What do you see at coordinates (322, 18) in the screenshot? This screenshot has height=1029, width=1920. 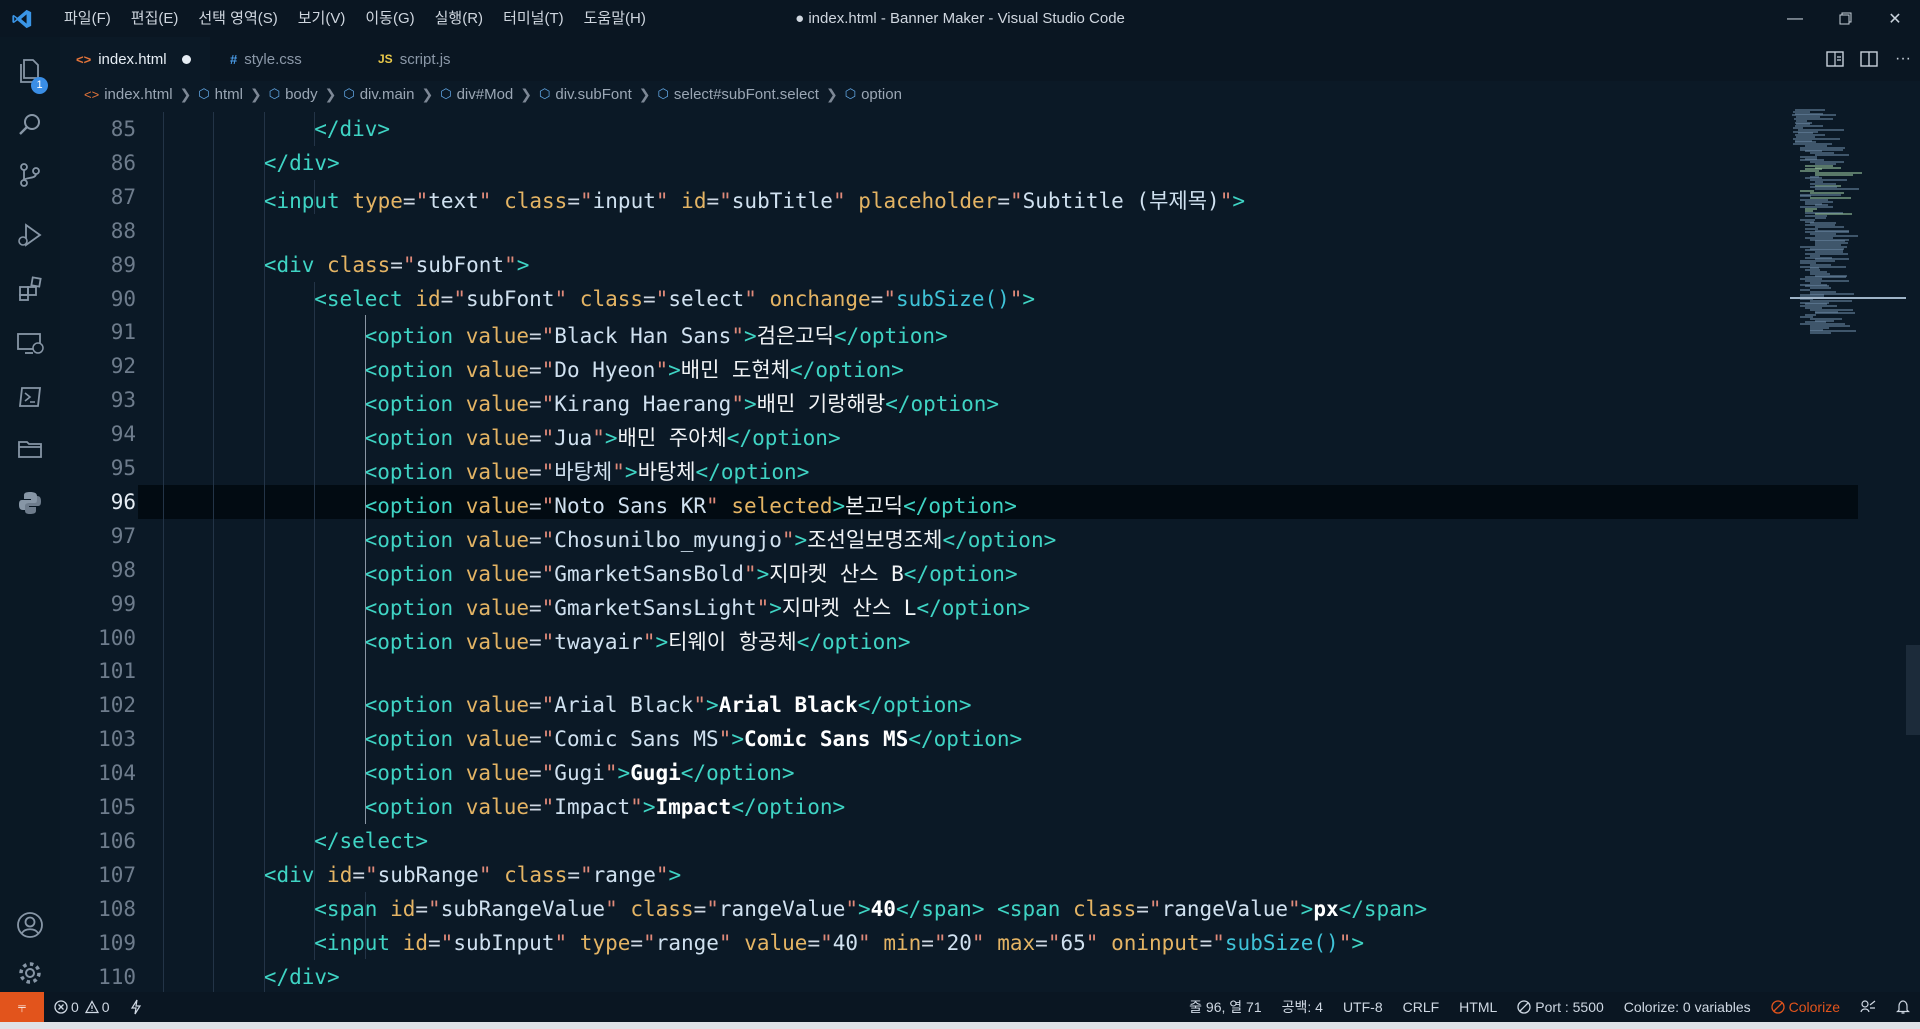 I see `menu-view: 보기(V)` at bounding box center [322, 18].